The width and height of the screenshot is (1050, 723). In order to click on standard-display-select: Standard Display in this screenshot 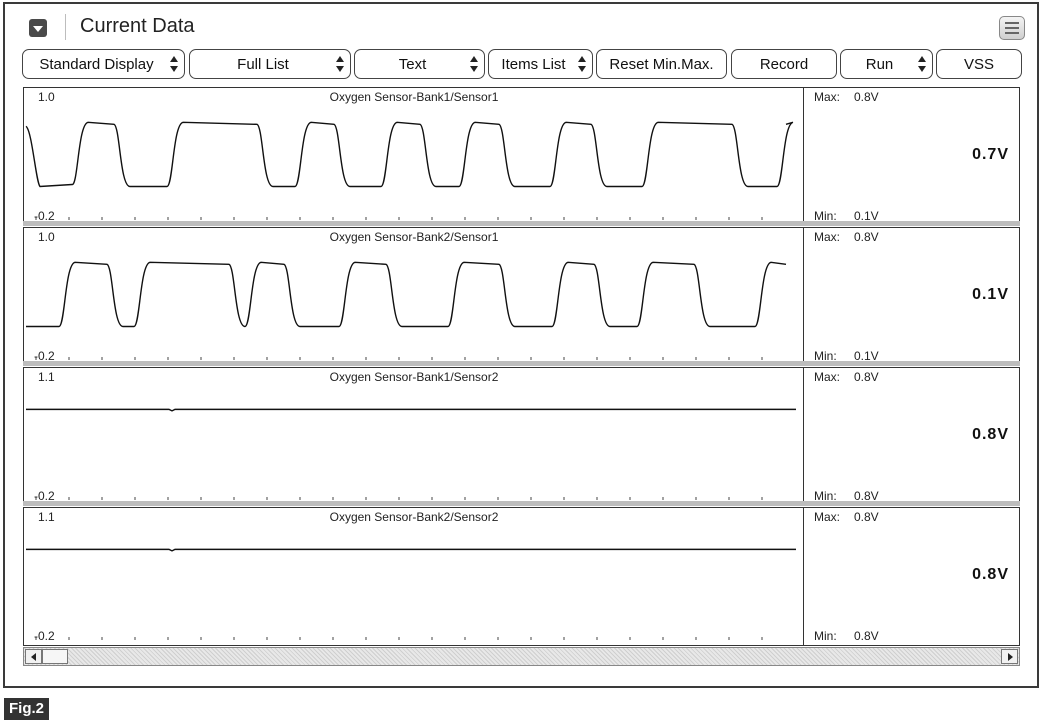, I will do `click(103, 64)`.